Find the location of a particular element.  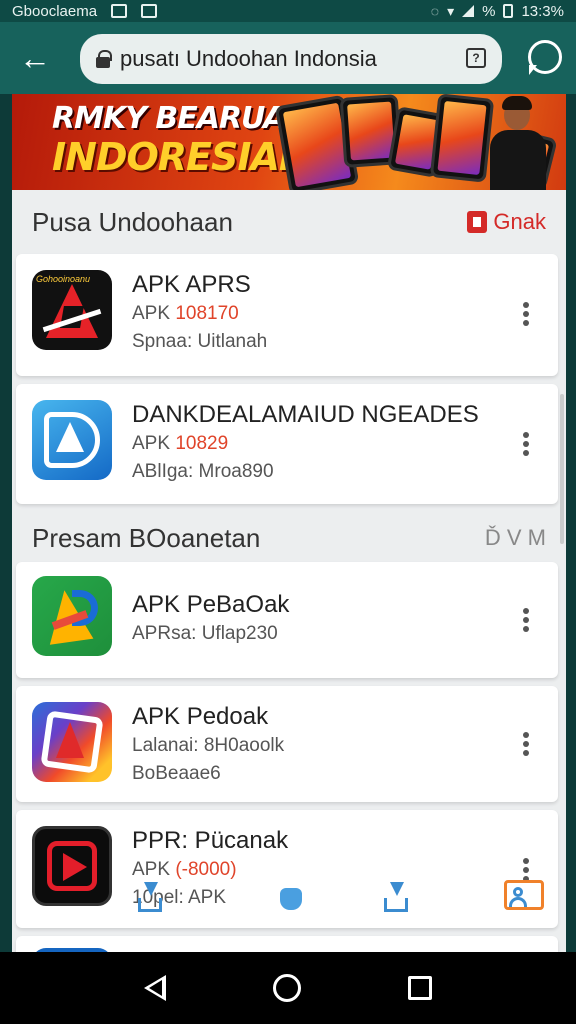

app-meta: 10pel: APK is located at coordinates (179, 897).